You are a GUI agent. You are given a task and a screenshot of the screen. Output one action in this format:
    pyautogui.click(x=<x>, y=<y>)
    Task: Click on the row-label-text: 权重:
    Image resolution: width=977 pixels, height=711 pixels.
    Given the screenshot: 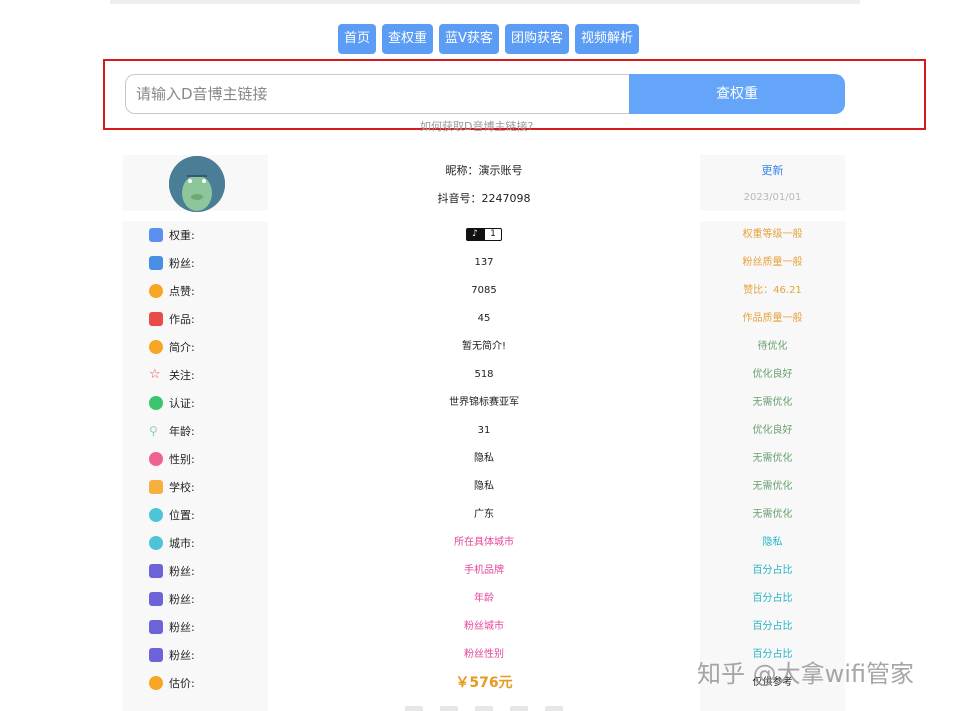 What is the action you would take?
    pyautogui.click(x=182, y=235)
    